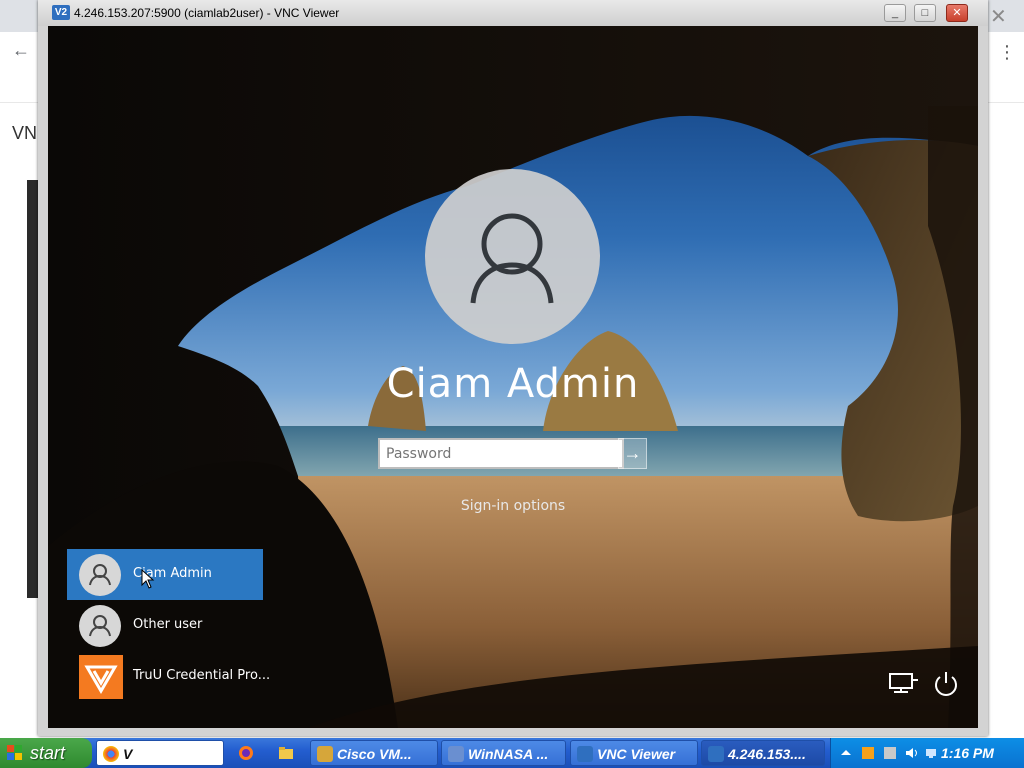  Describe the element at coordinates (456, 754) in the screenshot. I see `winnasa-icon` at that location.